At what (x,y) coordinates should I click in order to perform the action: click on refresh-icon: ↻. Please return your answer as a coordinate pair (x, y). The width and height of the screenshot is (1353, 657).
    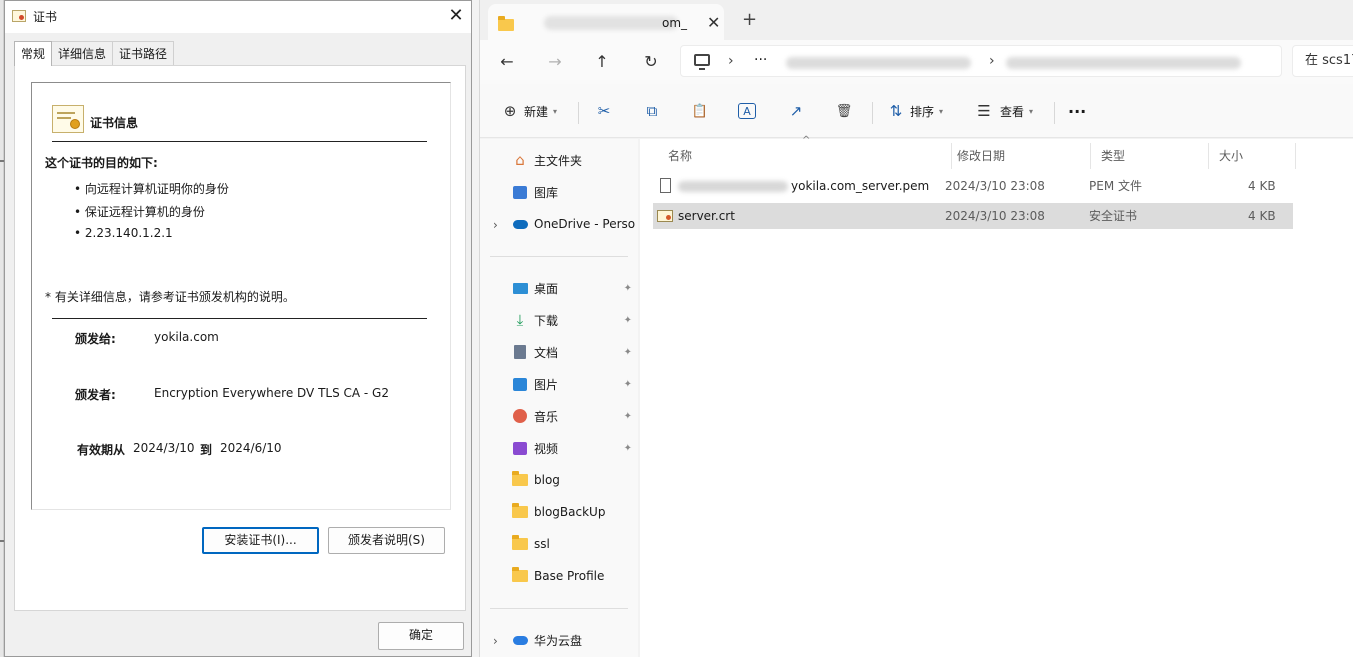
    Looking at the image, I should click on (651, 62).